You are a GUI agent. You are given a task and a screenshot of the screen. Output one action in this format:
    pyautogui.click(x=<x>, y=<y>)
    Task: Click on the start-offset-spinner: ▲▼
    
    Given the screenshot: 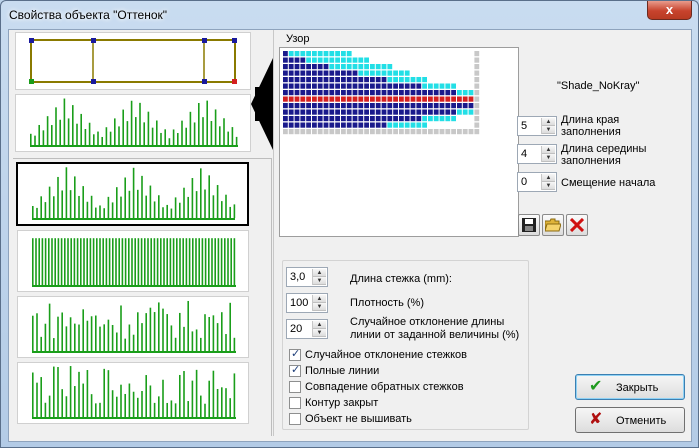 What is the action you would take?
    pyautogui.click(x=537, y=182)
    